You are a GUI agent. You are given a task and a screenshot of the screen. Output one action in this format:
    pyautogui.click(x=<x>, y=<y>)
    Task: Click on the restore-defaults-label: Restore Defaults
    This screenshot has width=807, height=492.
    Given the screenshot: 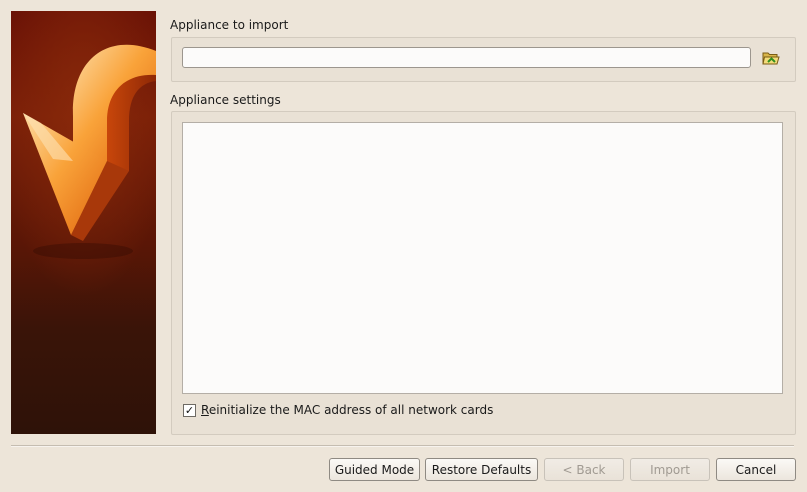 What is the action you would take?
    pyautogui.click(x=481, y=469)
    